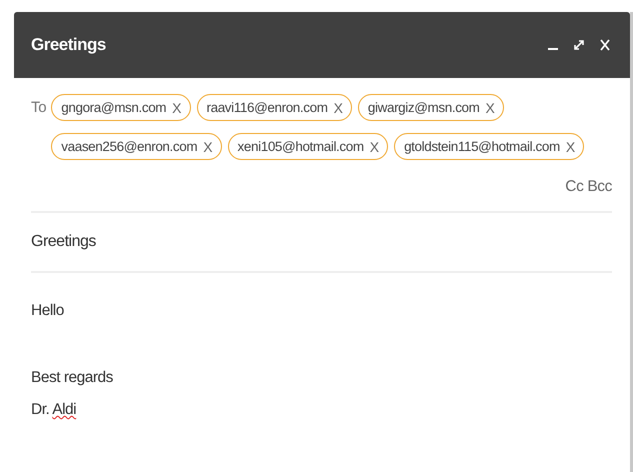 The height and width of the screenshot is (472, 633). I want to click on recipient-chip: giwargiz@msn.com X, so click(431, 107).